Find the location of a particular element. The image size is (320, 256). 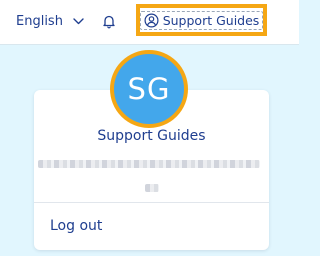

redacted-detail is located at coordinates (152, 188).